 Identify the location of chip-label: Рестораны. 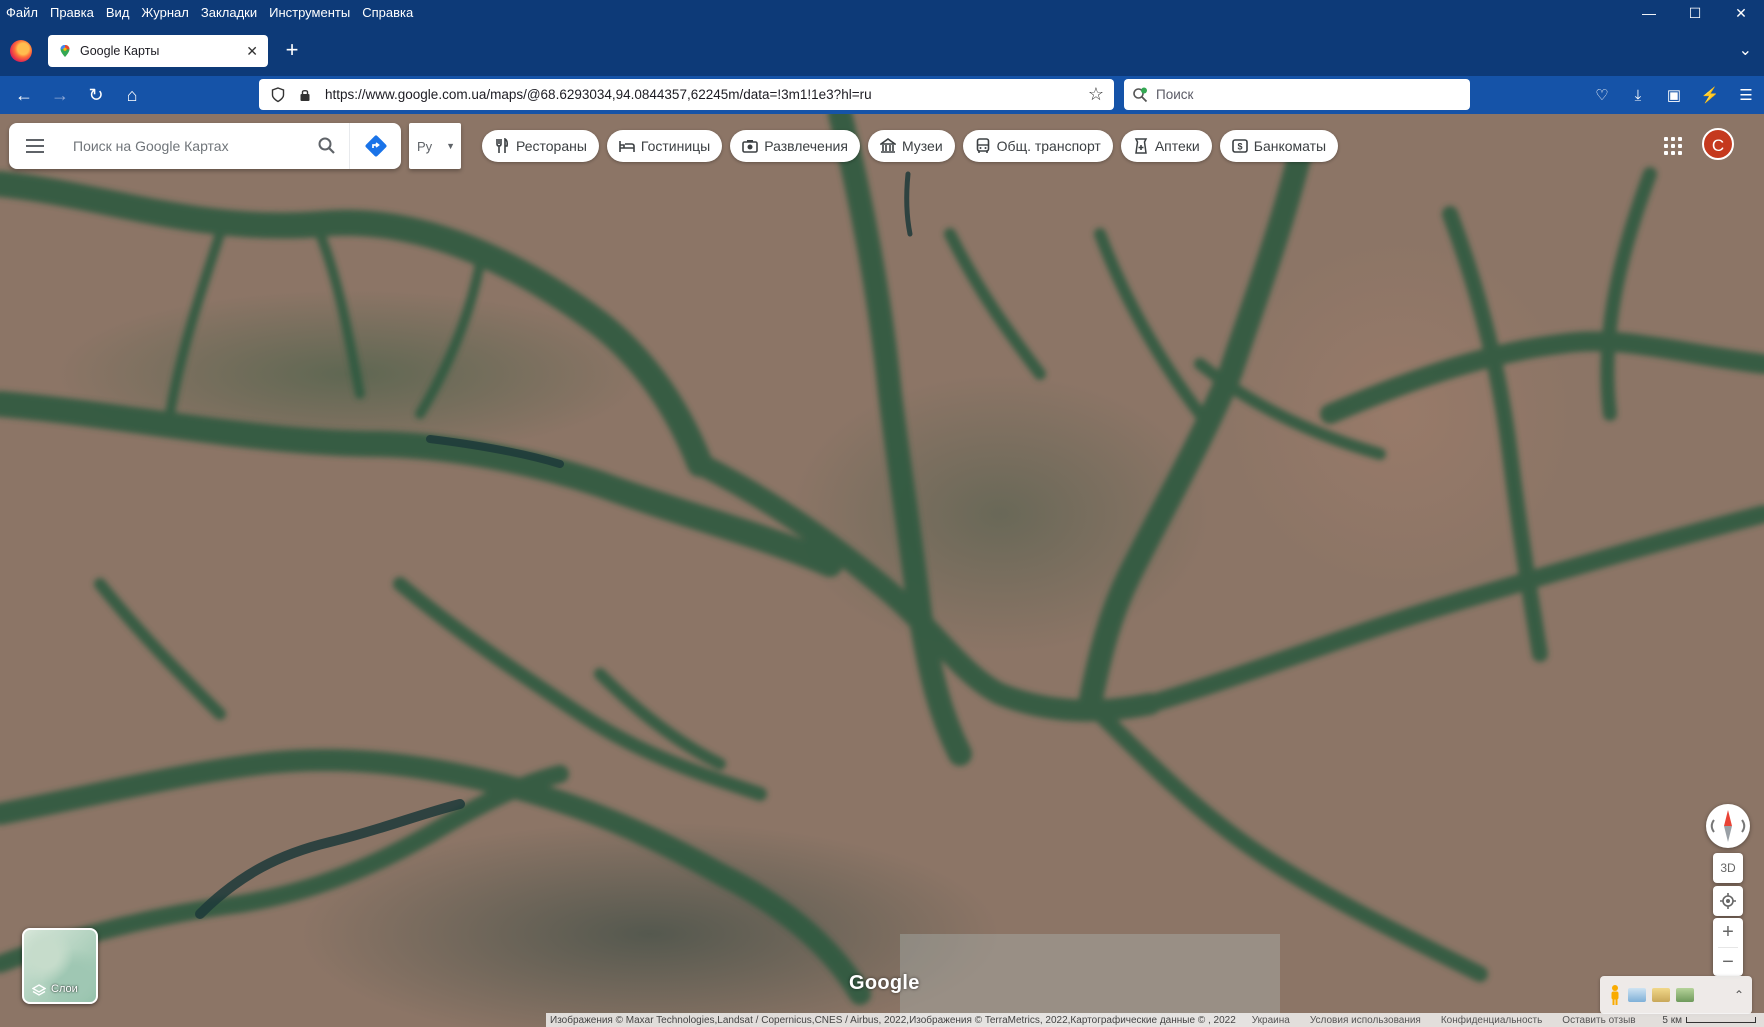
(551, 146).